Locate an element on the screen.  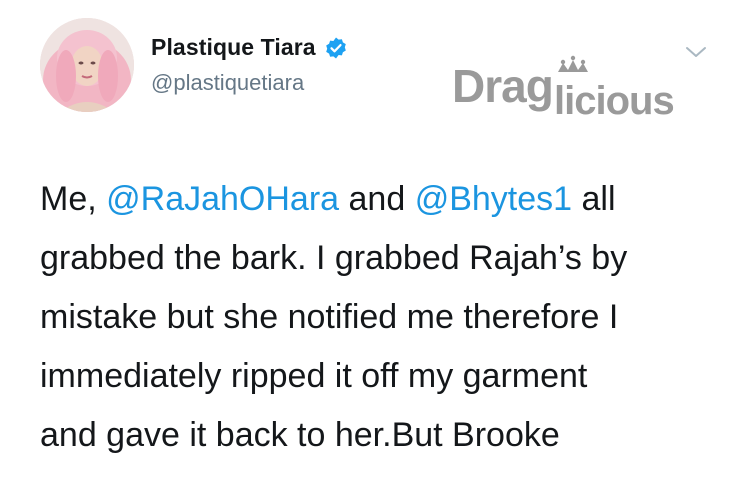
avatar is located at coordinates (87, 65).